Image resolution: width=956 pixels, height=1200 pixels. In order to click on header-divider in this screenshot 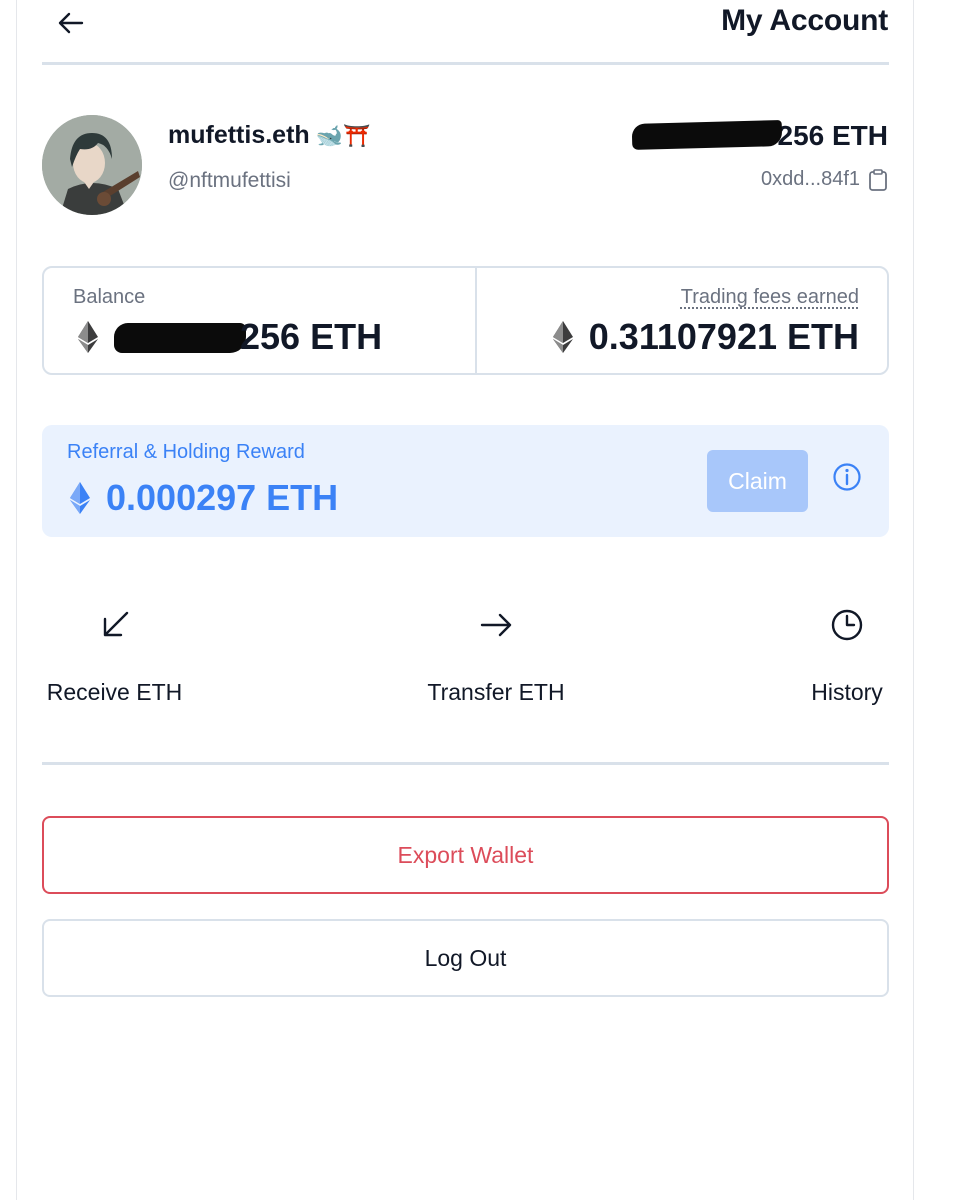, I will do `click(465, 63)`.